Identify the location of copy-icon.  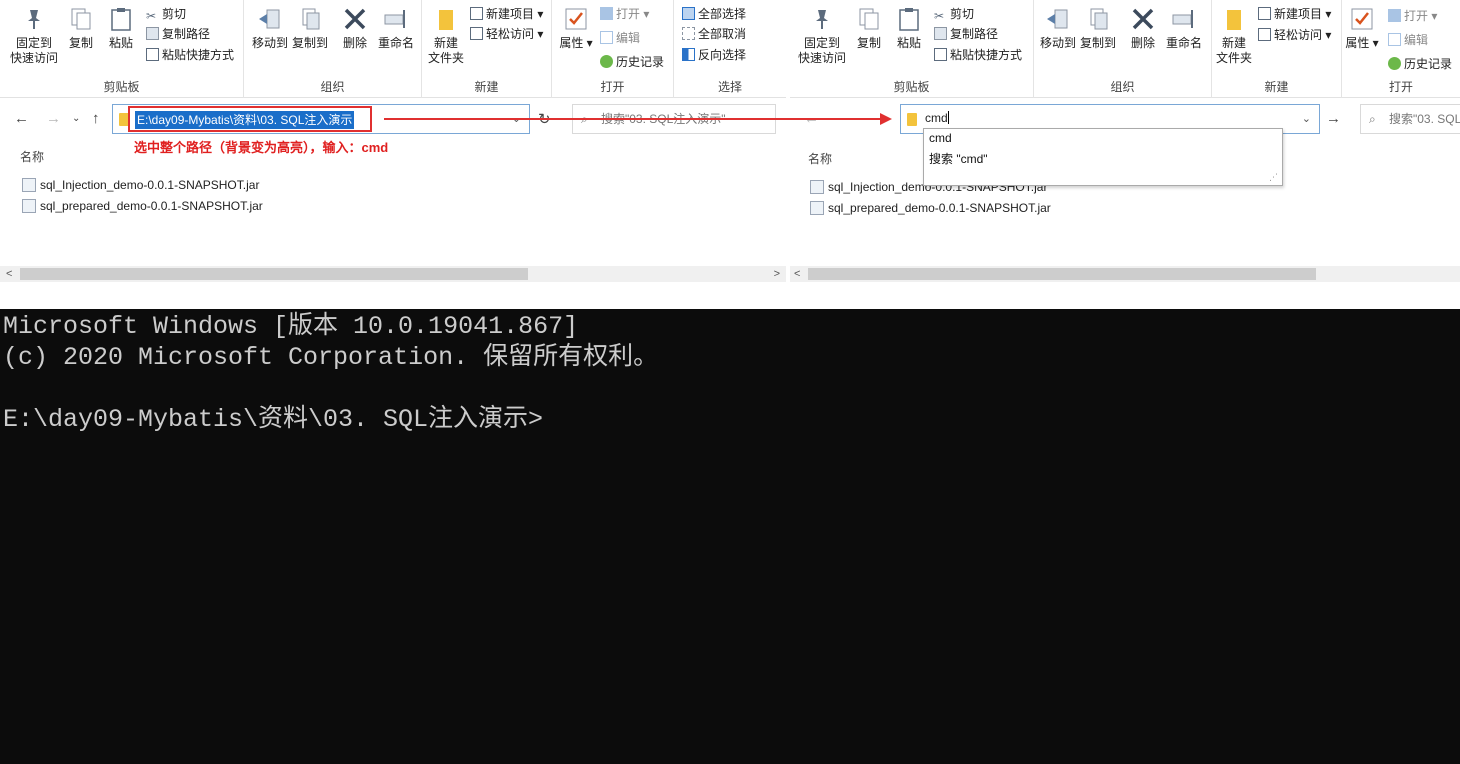
(81, 19).